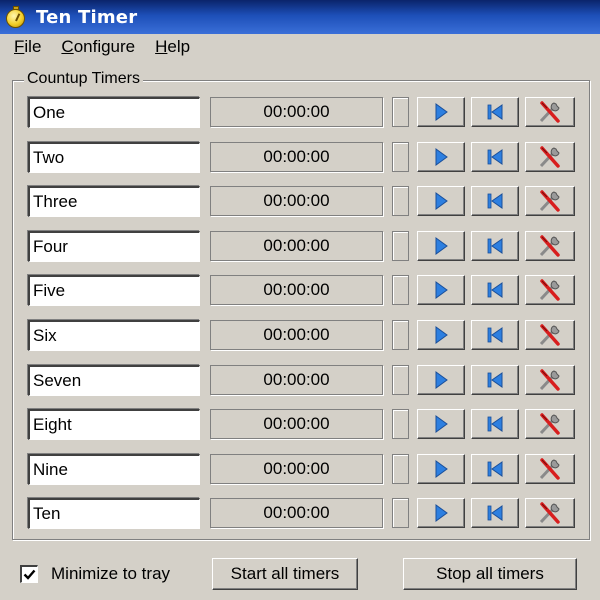 This screenshot has height=600, width=600. Describe the element at coordinates (172, 47) in the screenshot. I see `menu-help: Help` at that location.